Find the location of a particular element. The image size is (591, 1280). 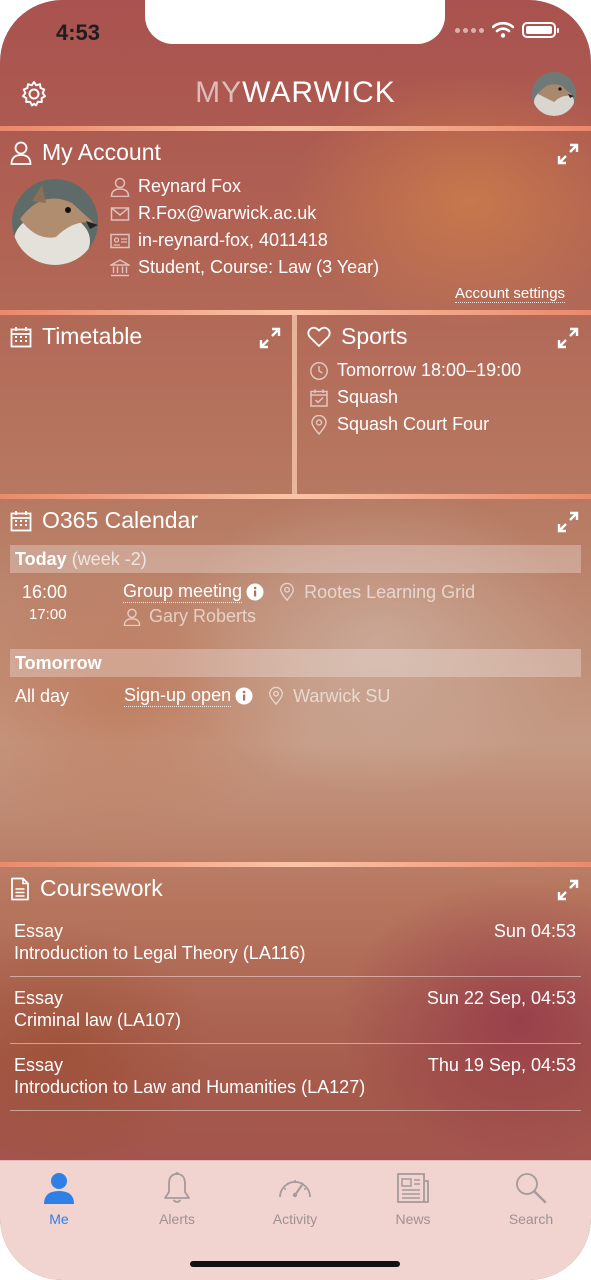

coursework-due: Sun 22 Sep, 04:53 is located at coordinates (501, 998).